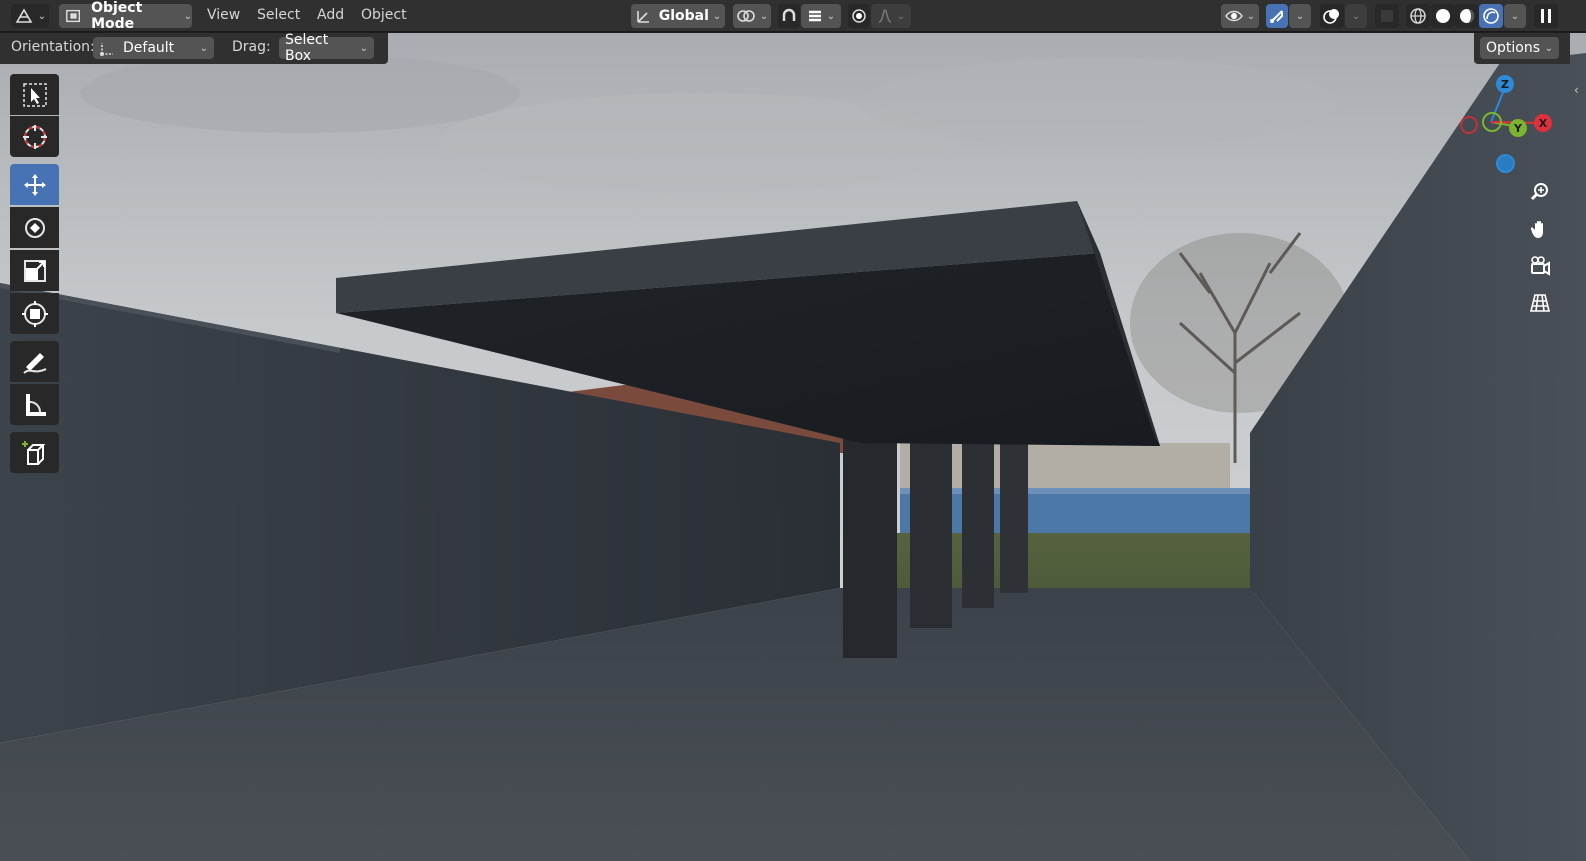  I want to click on xray-toggle, so click(1387, 16).